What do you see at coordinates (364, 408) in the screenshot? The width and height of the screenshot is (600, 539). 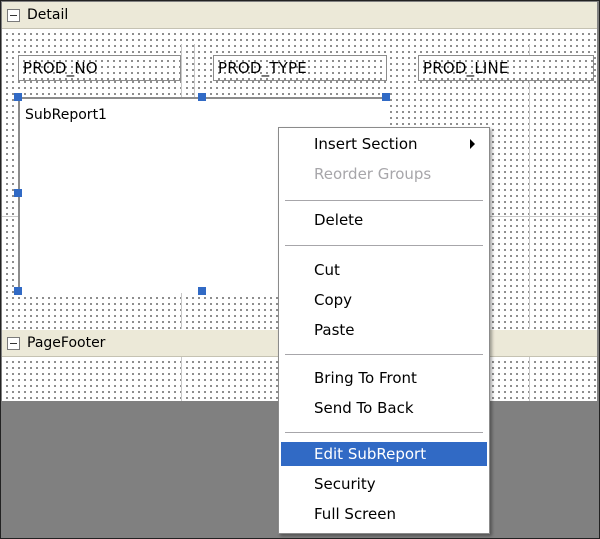 I see `menu-item-label: Send To Back` at bounding box center [364, 408].